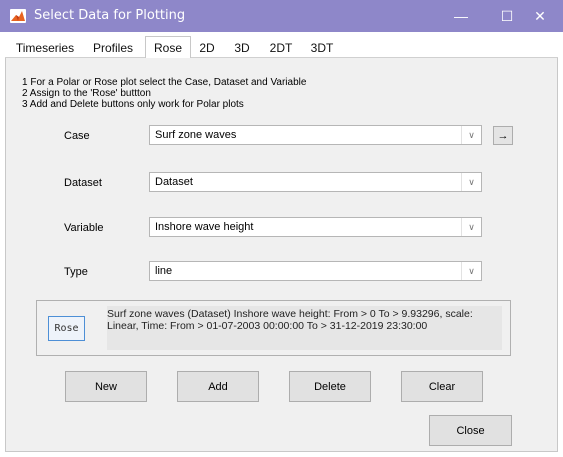 Image resolution: width=563 pixels, height=457 pixels. Describe the element at coordinates (322, 48) in the screenshot. I see `tab-3dt: 3DT` at that location.